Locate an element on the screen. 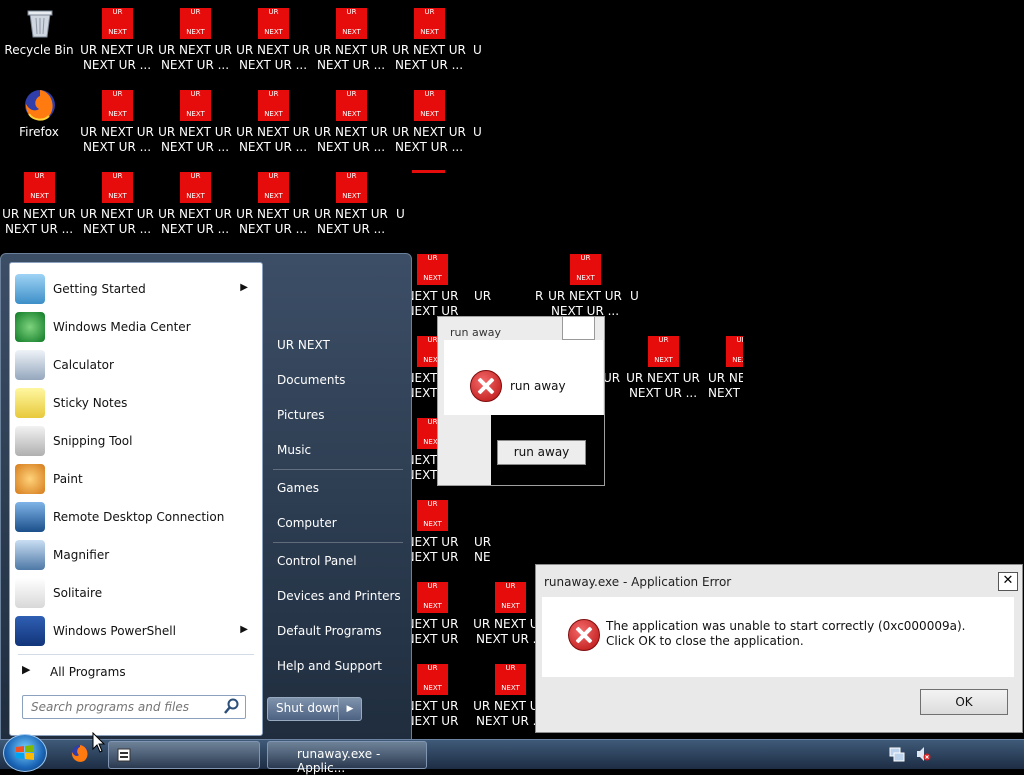 Image resolution: width=1024 pixels, height=775 pixels. all-programs-label: All Programs is located at coordinates (88, 672).